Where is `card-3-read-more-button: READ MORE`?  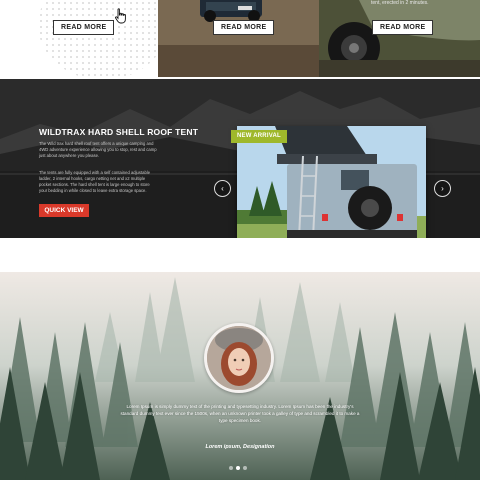
card-3-read-more-button: READ MORE is located at coordinates (403, 27).